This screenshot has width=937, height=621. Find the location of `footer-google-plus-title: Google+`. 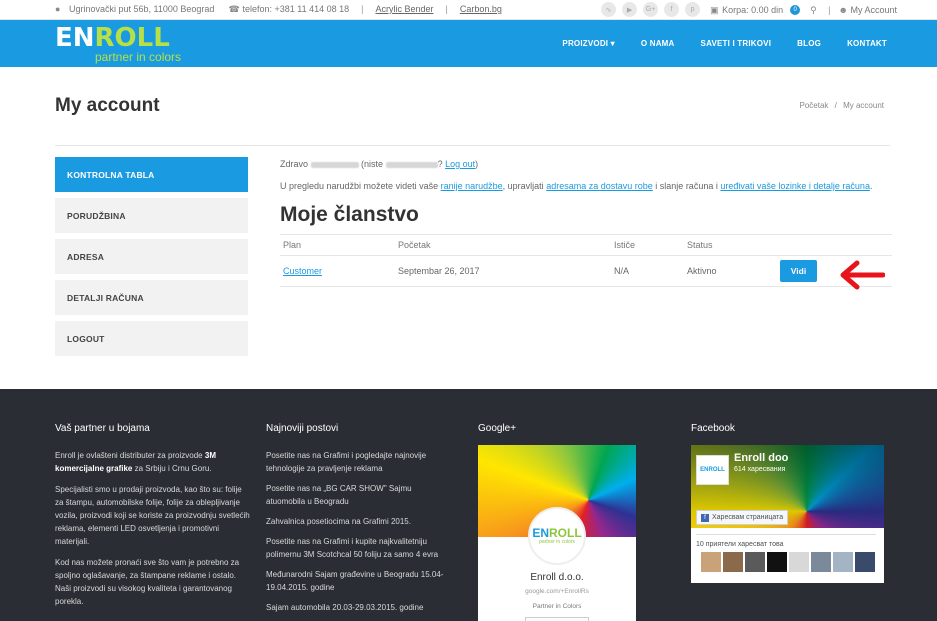

footer-google-plus-title: Google+ is located at coordinates (497, 428).